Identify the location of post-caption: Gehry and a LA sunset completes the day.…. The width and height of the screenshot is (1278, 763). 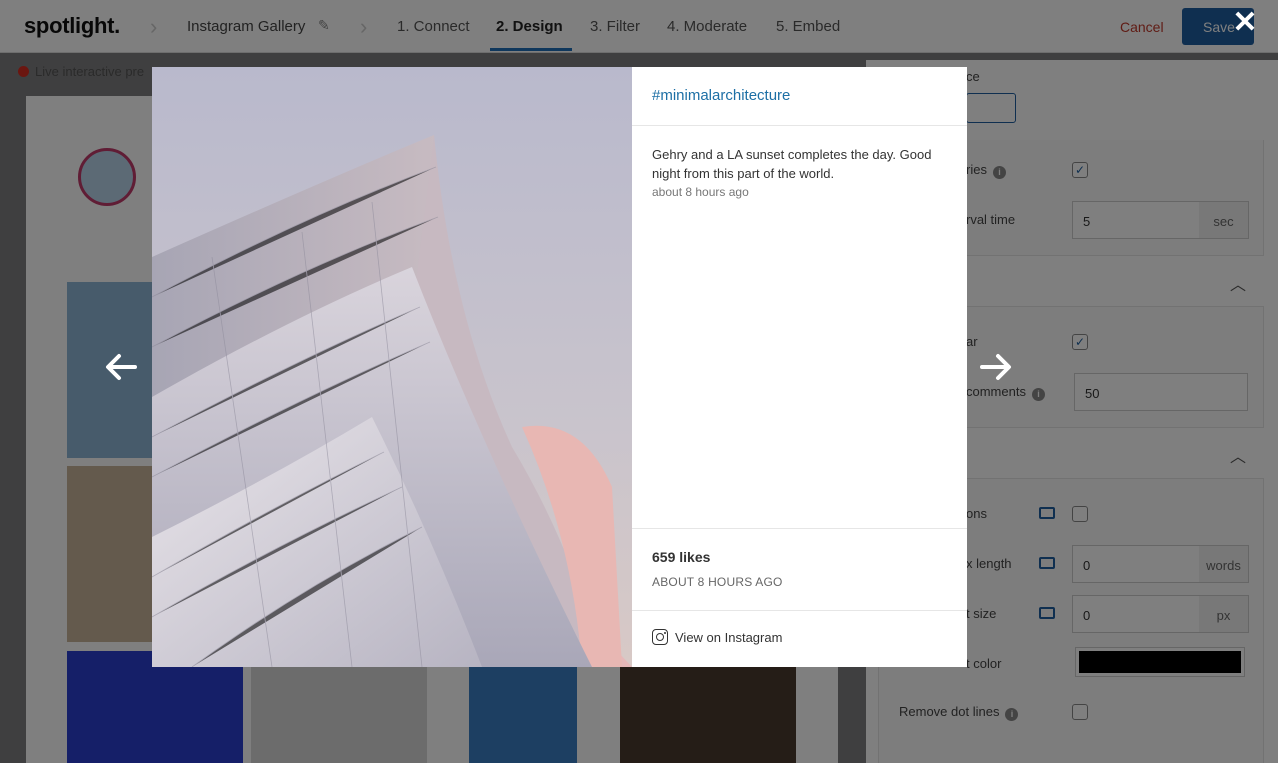
(792, 164).